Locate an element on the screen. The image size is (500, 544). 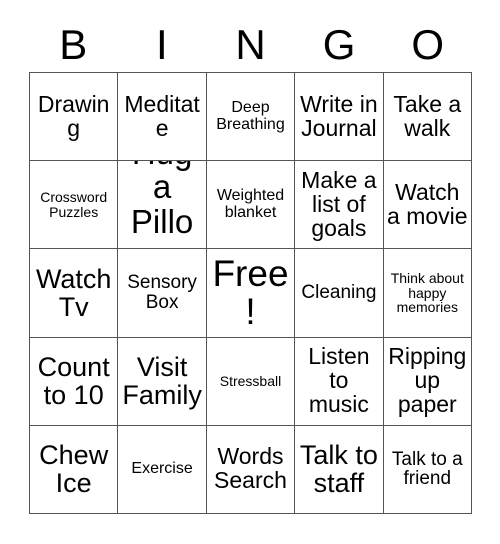
bingo-cell-label: Think about happy memories is located at coordinates (427, 293).